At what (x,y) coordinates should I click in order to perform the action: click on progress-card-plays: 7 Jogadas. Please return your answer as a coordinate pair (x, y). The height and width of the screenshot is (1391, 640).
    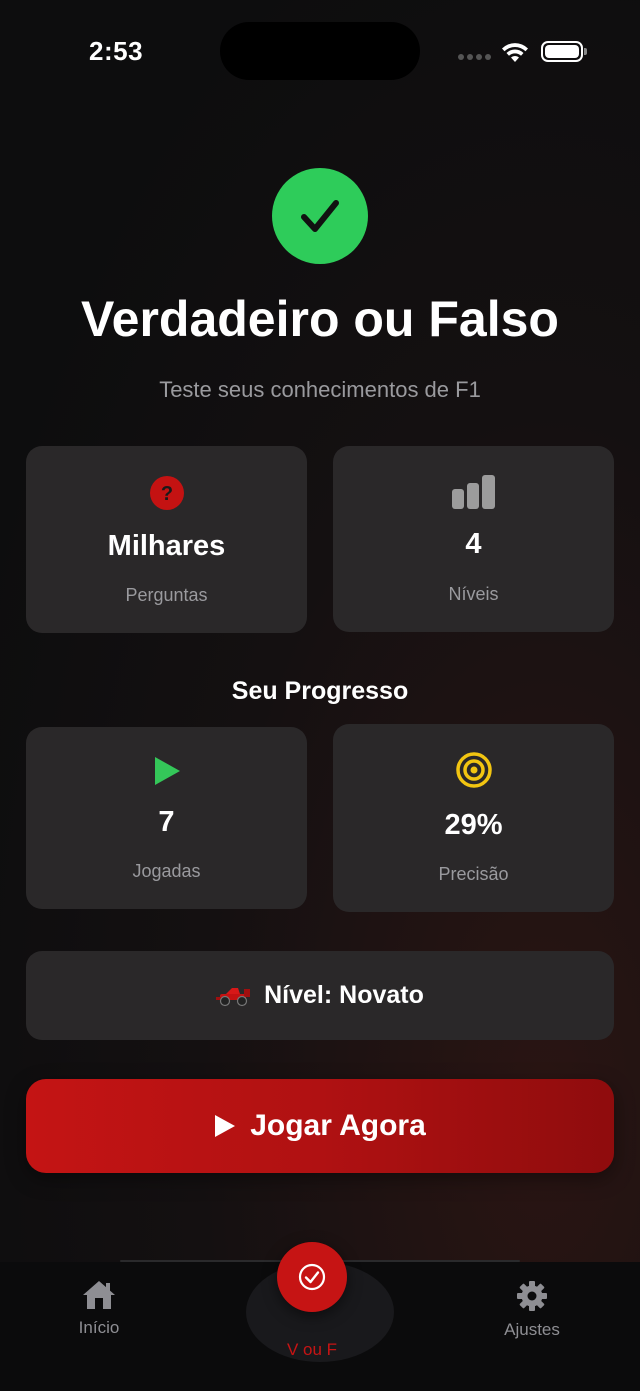
    Looking at the image, I should click on (166, 818).